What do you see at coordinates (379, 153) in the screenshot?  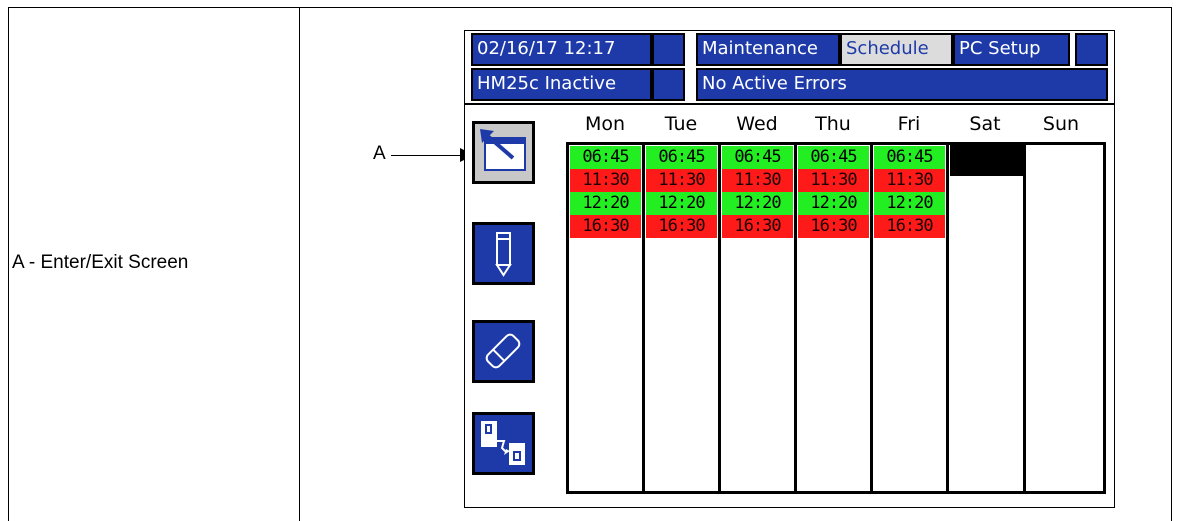 I see `callout-label: A` at bounding box center [379, 153].